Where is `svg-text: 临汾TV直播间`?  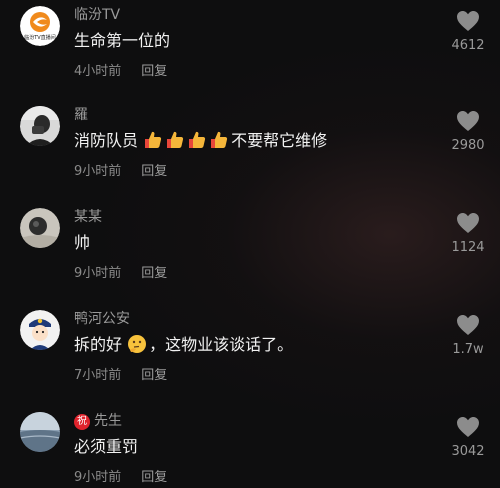
svg-text: 临汾TV直播间 is located at coordinates (39, 37).